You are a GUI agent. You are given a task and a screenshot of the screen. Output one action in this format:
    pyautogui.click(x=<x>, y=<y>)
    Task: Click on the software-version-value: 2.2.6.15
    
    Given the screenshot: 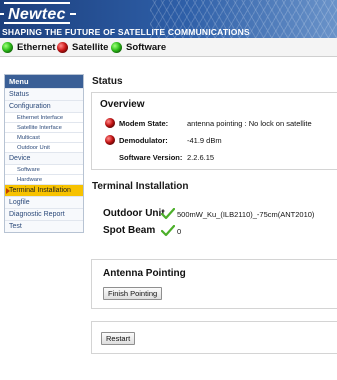 What is the action you would take?
    pyautogui.click(x=201, y=157)
    